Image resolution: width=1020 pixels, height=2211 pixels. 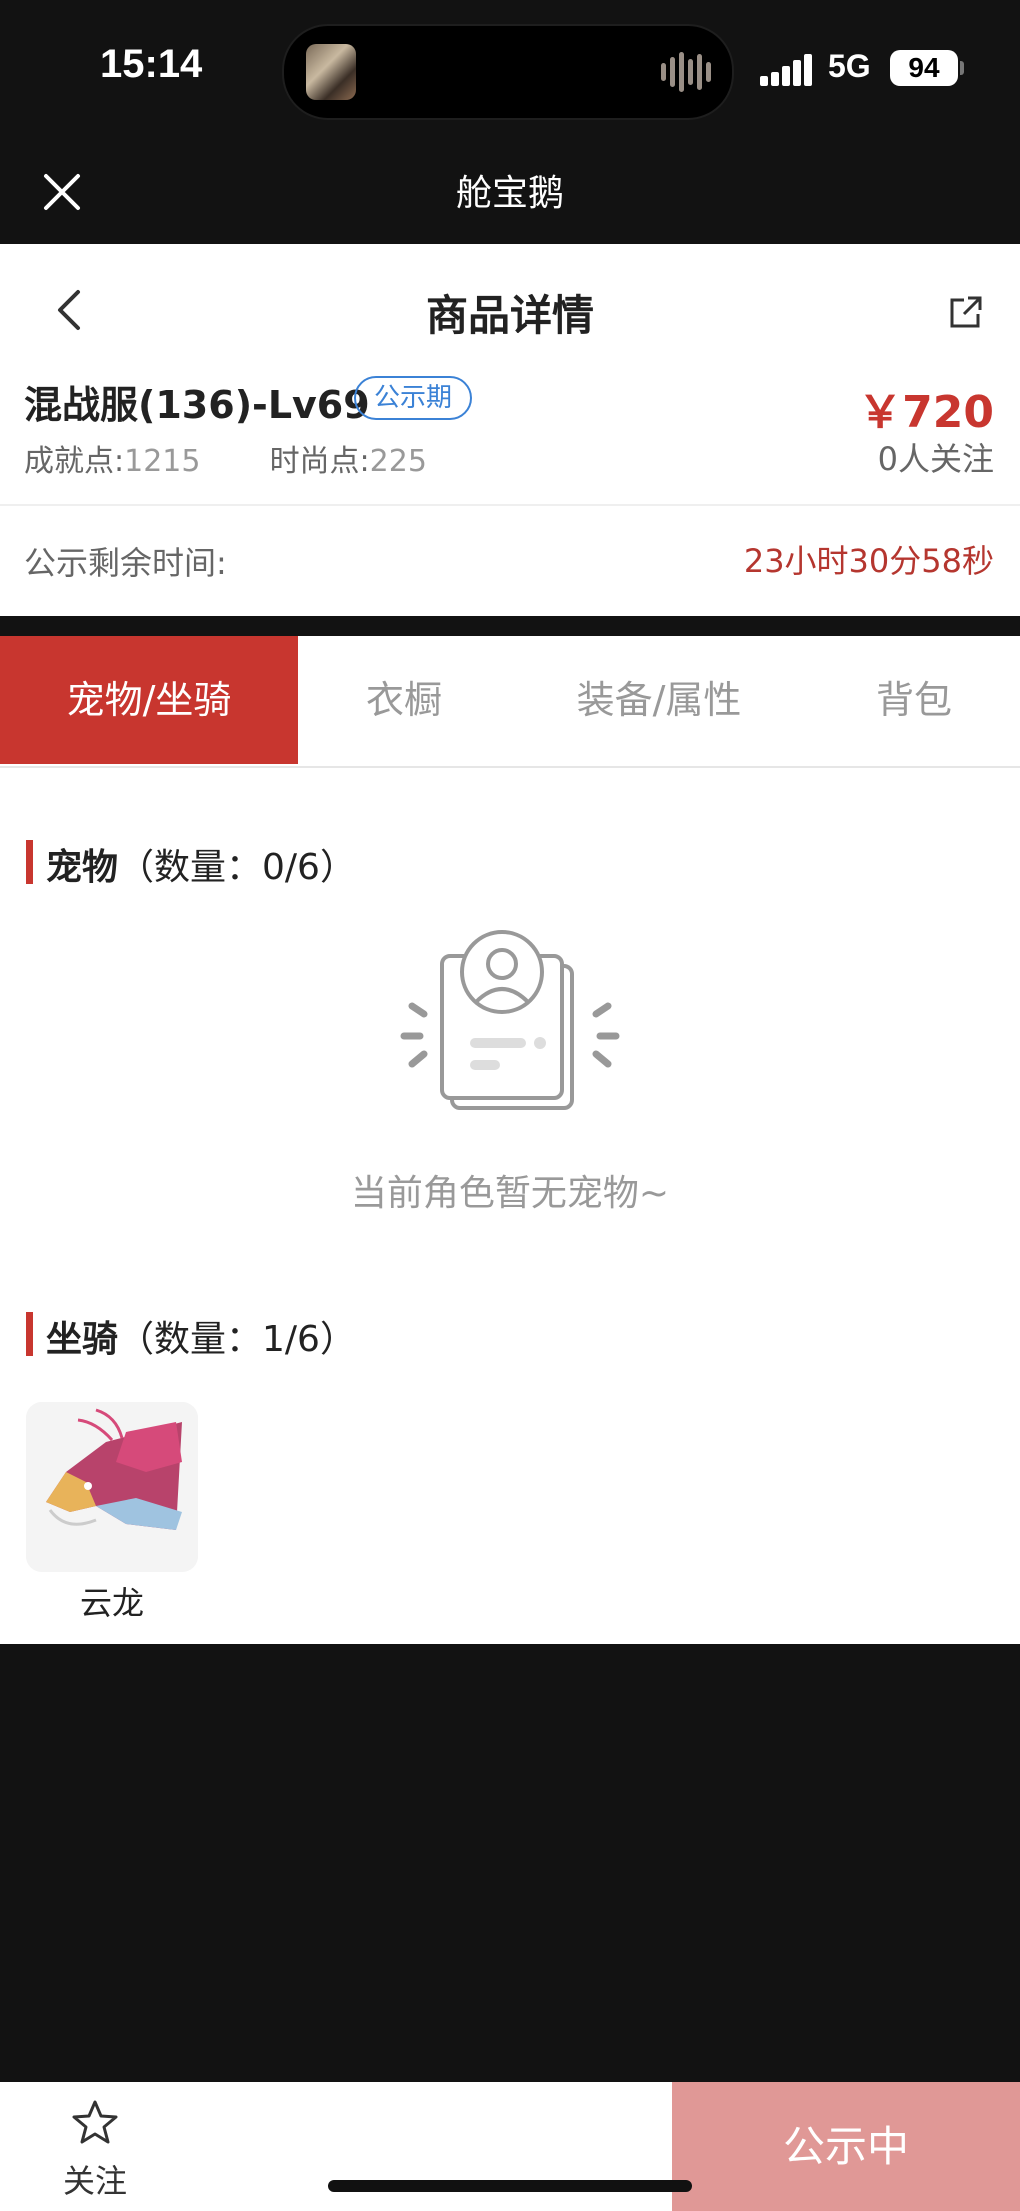 I want to click on achievement-label: 成就点:, so click(x=74, y=461).